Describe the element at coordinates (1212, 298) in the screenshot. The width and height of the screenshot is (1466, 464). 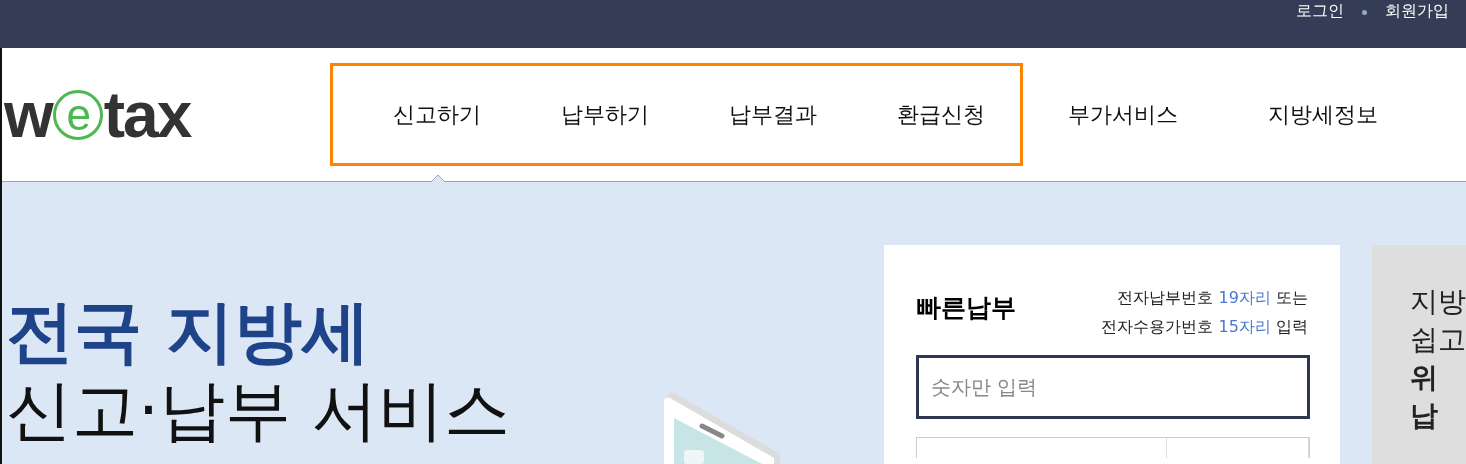
I see `hint-text: 전자납부번호 19자리 또는` at that location.